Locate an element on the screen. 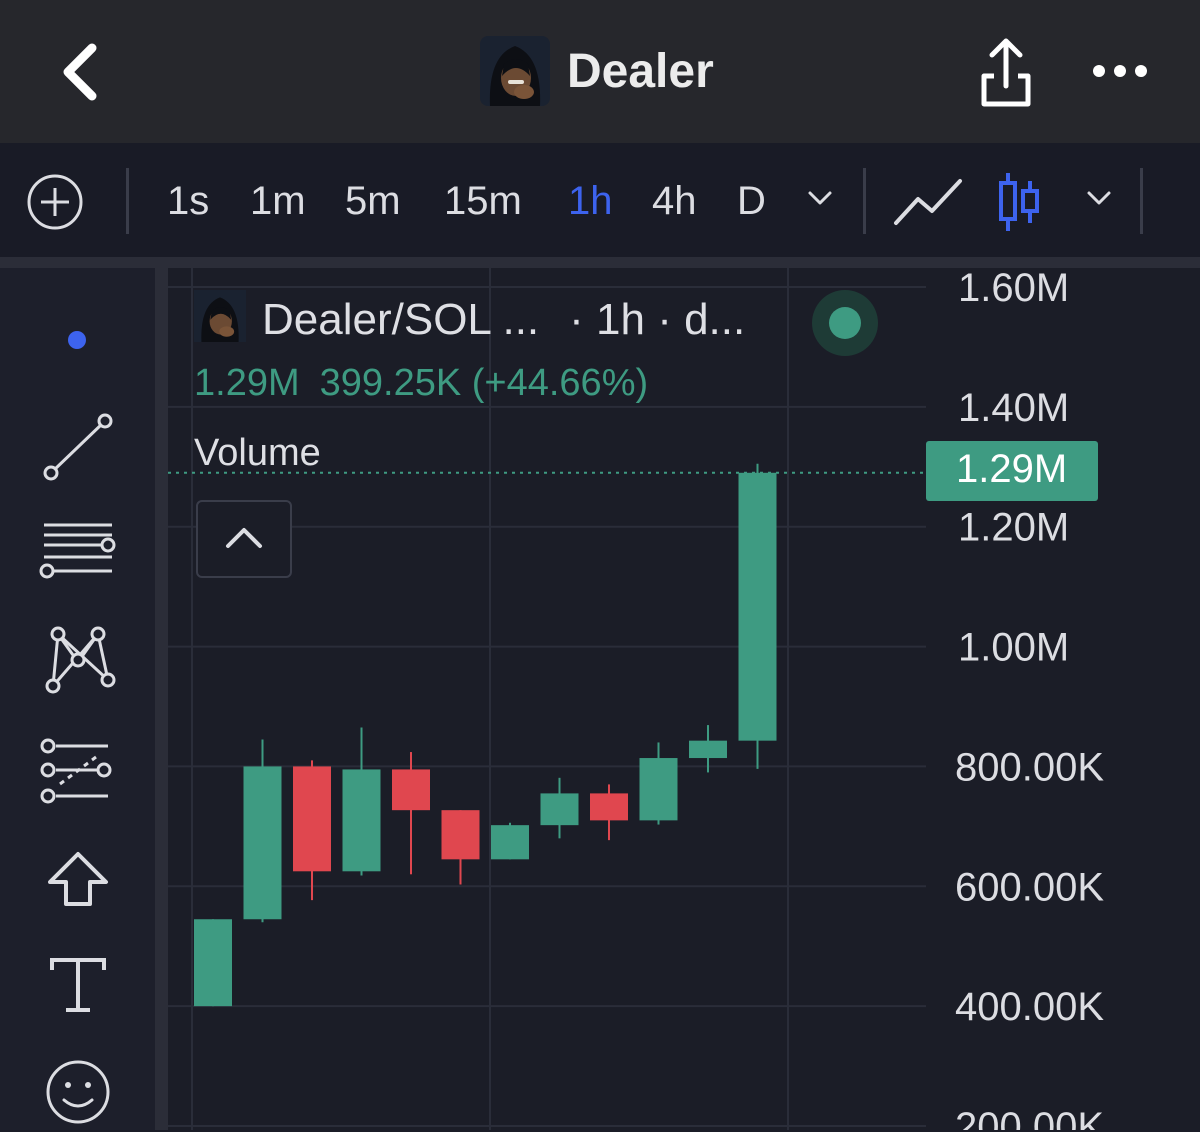  price-axis-label: 1.40M is located at coordinates (1013, 408).